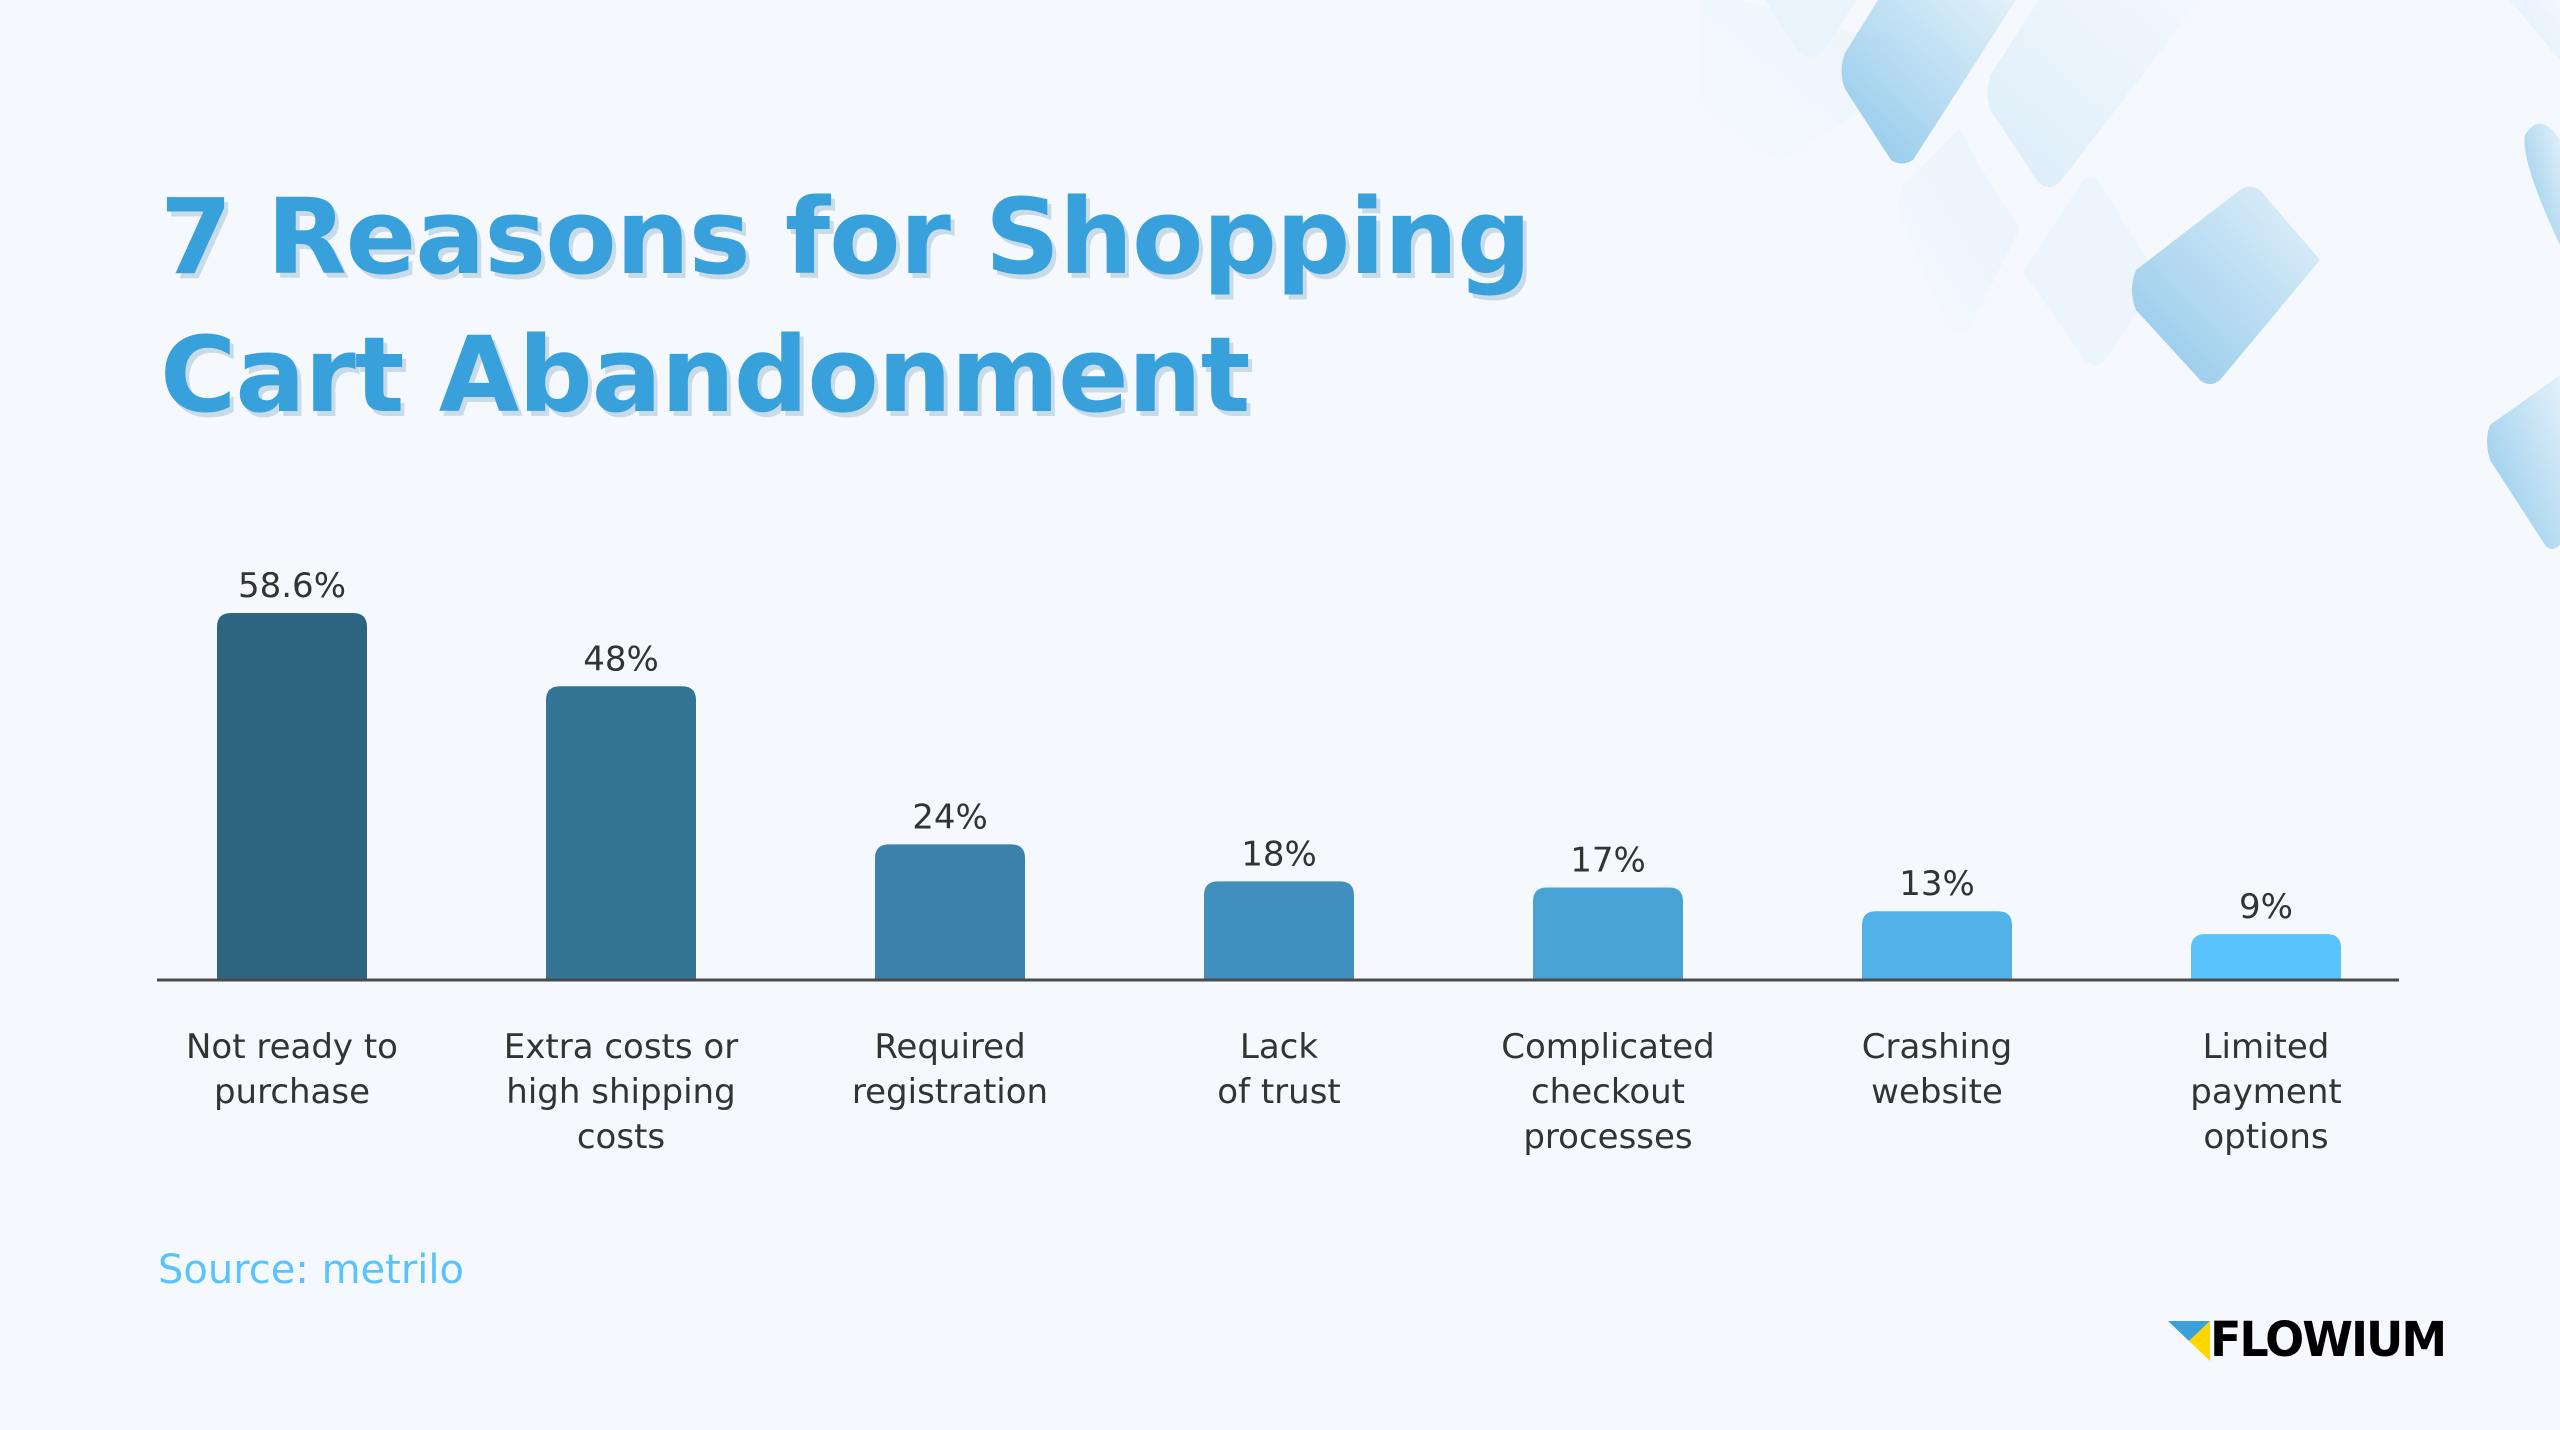 This screenshot has width=2560, height=1430. I want to click on category-label-7: Limited payment options, so click(2265, 1092).